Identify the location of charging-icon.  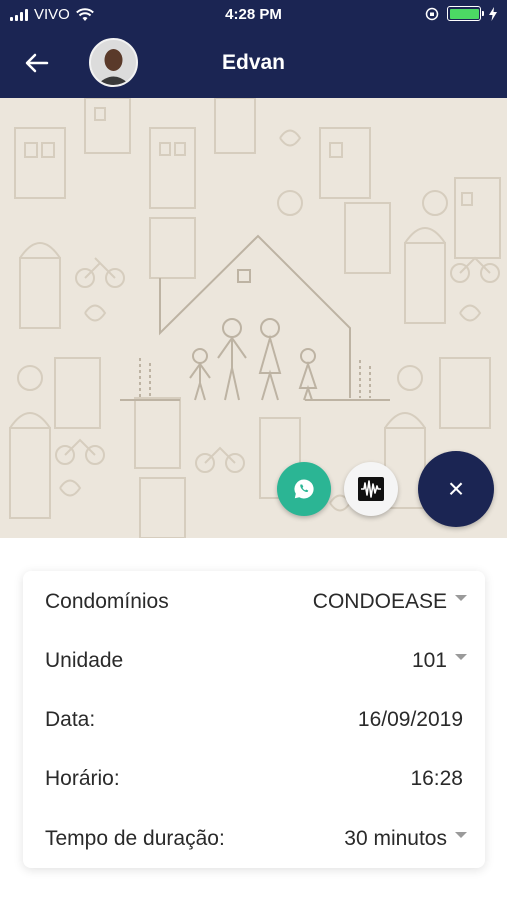
(493, 13).